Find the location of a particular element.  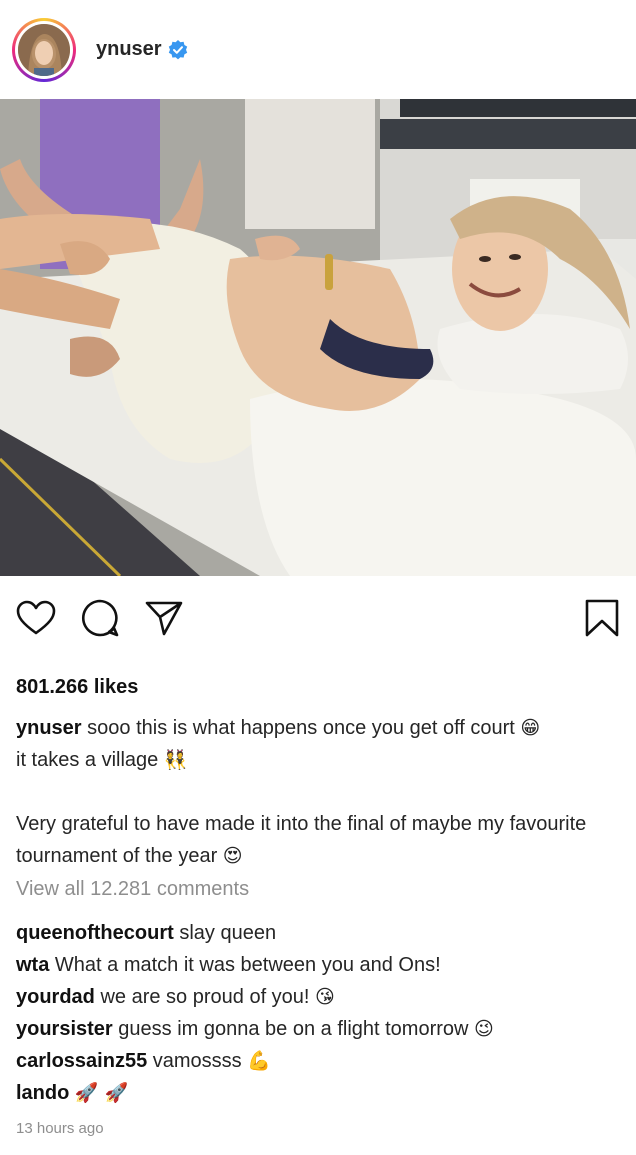

comment-text: guess im gonna be on a flight tomorrow is located at coordinates (293, 1029).